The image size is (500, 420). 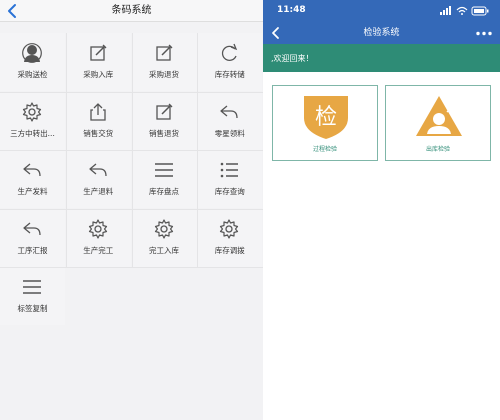 I want to click on tile-label: 生产完工, so click(x=98, y=250).